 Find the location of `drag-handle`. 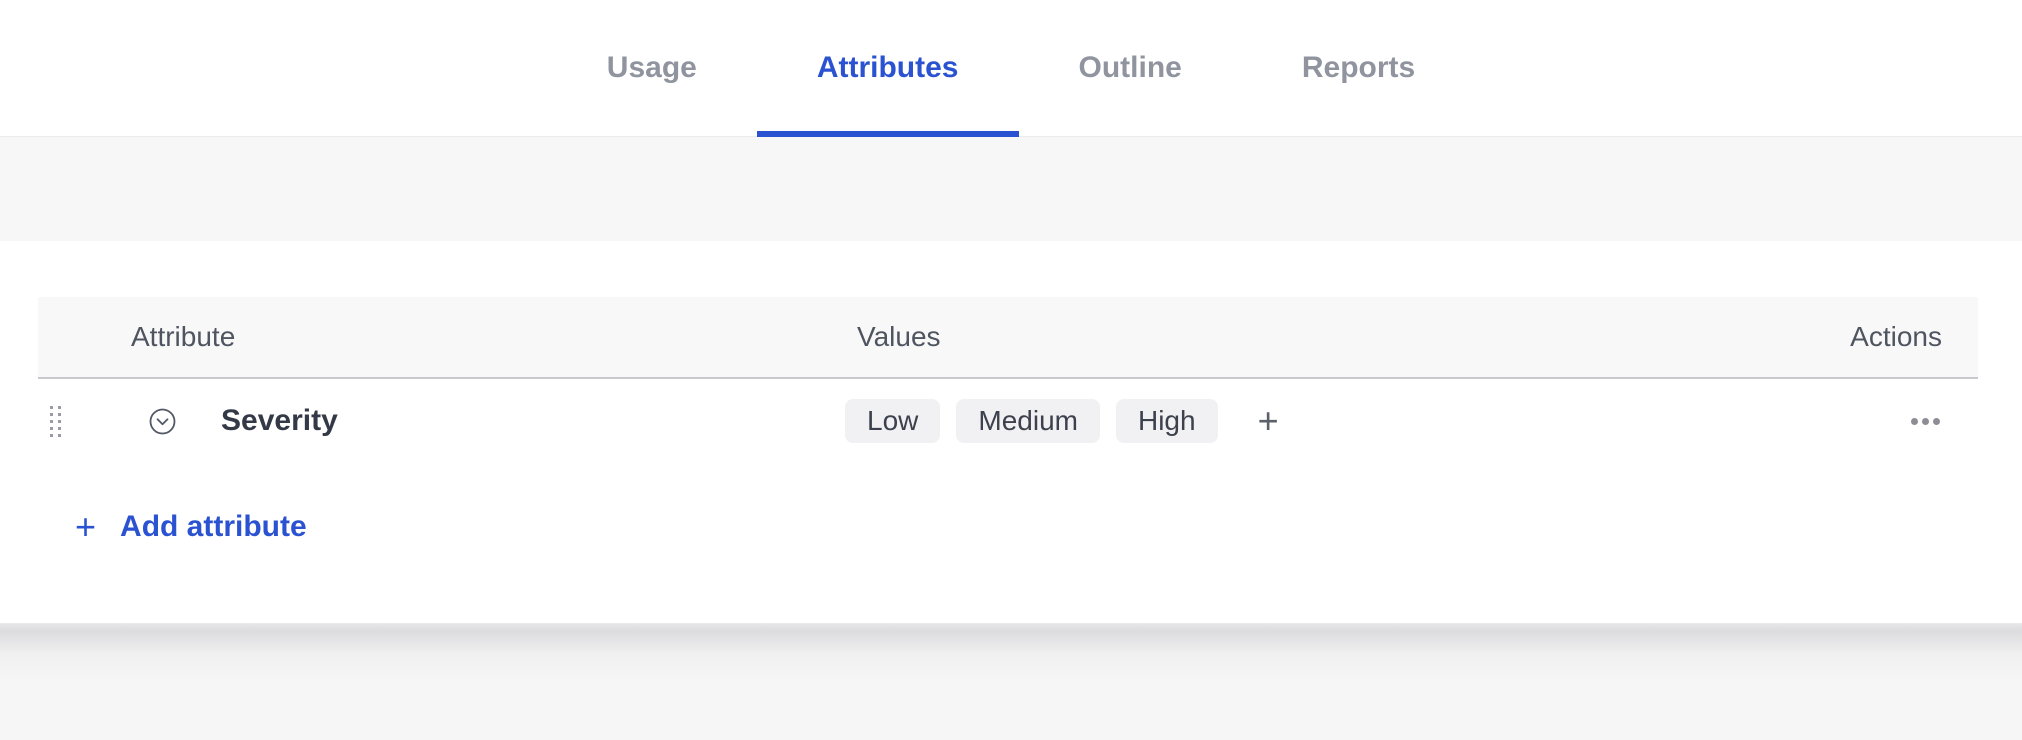

drag-handle is located at coordinates (57, 421).